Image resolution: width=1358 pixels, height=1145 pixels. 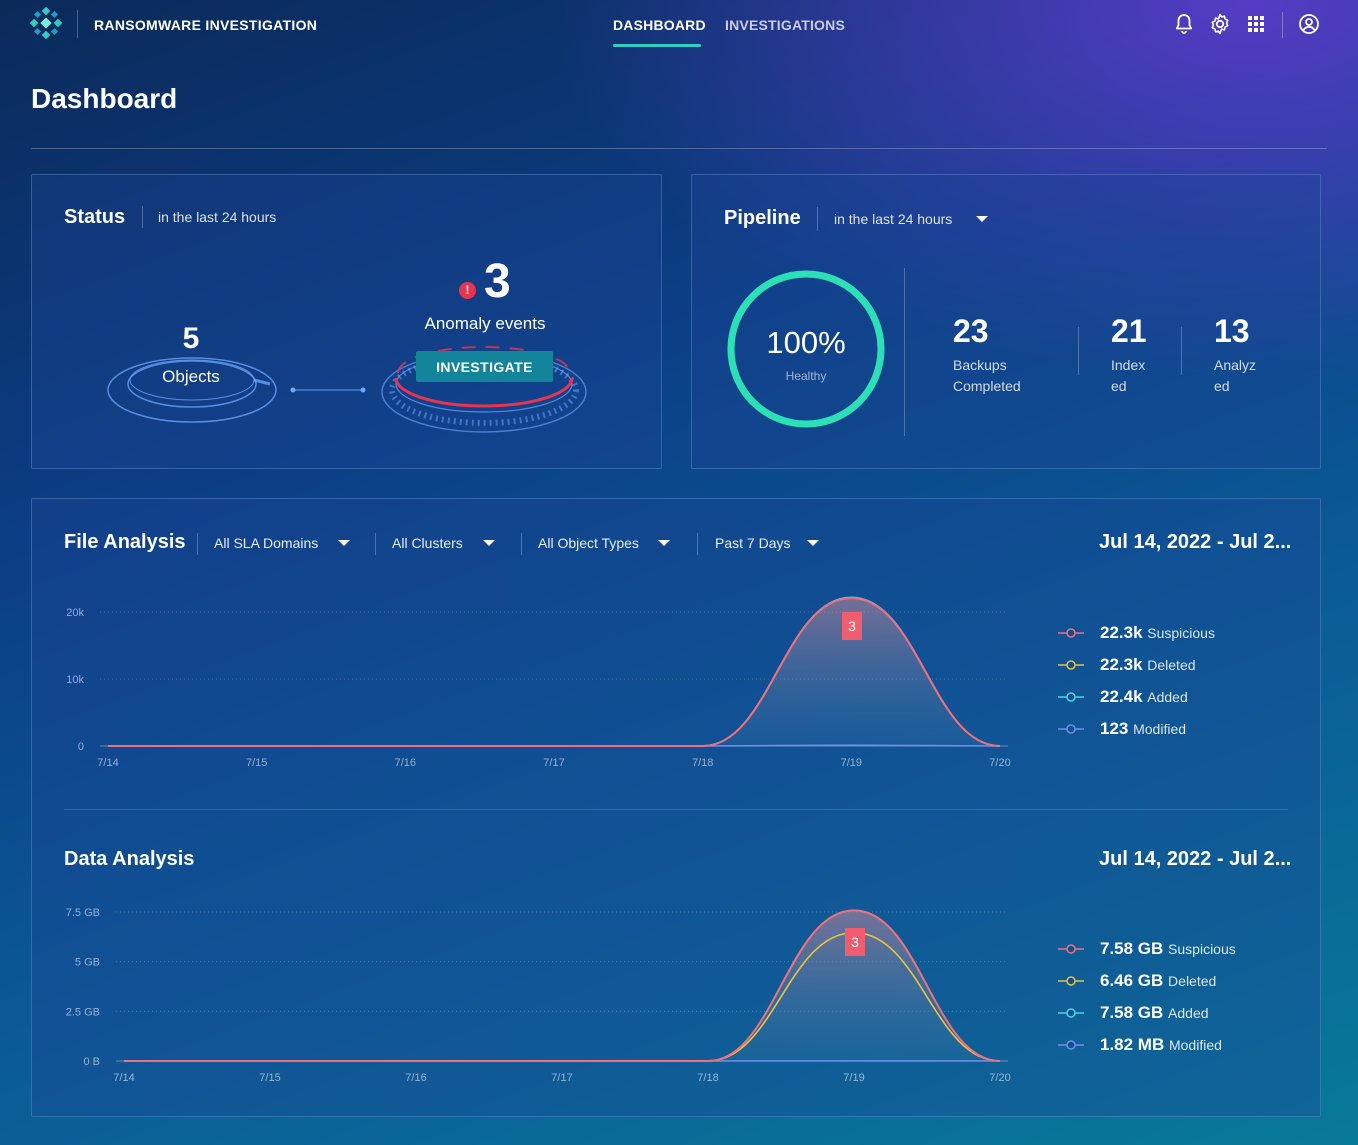 I want to click on indexed-label-line2: ed, so click(x=1119, y=386).